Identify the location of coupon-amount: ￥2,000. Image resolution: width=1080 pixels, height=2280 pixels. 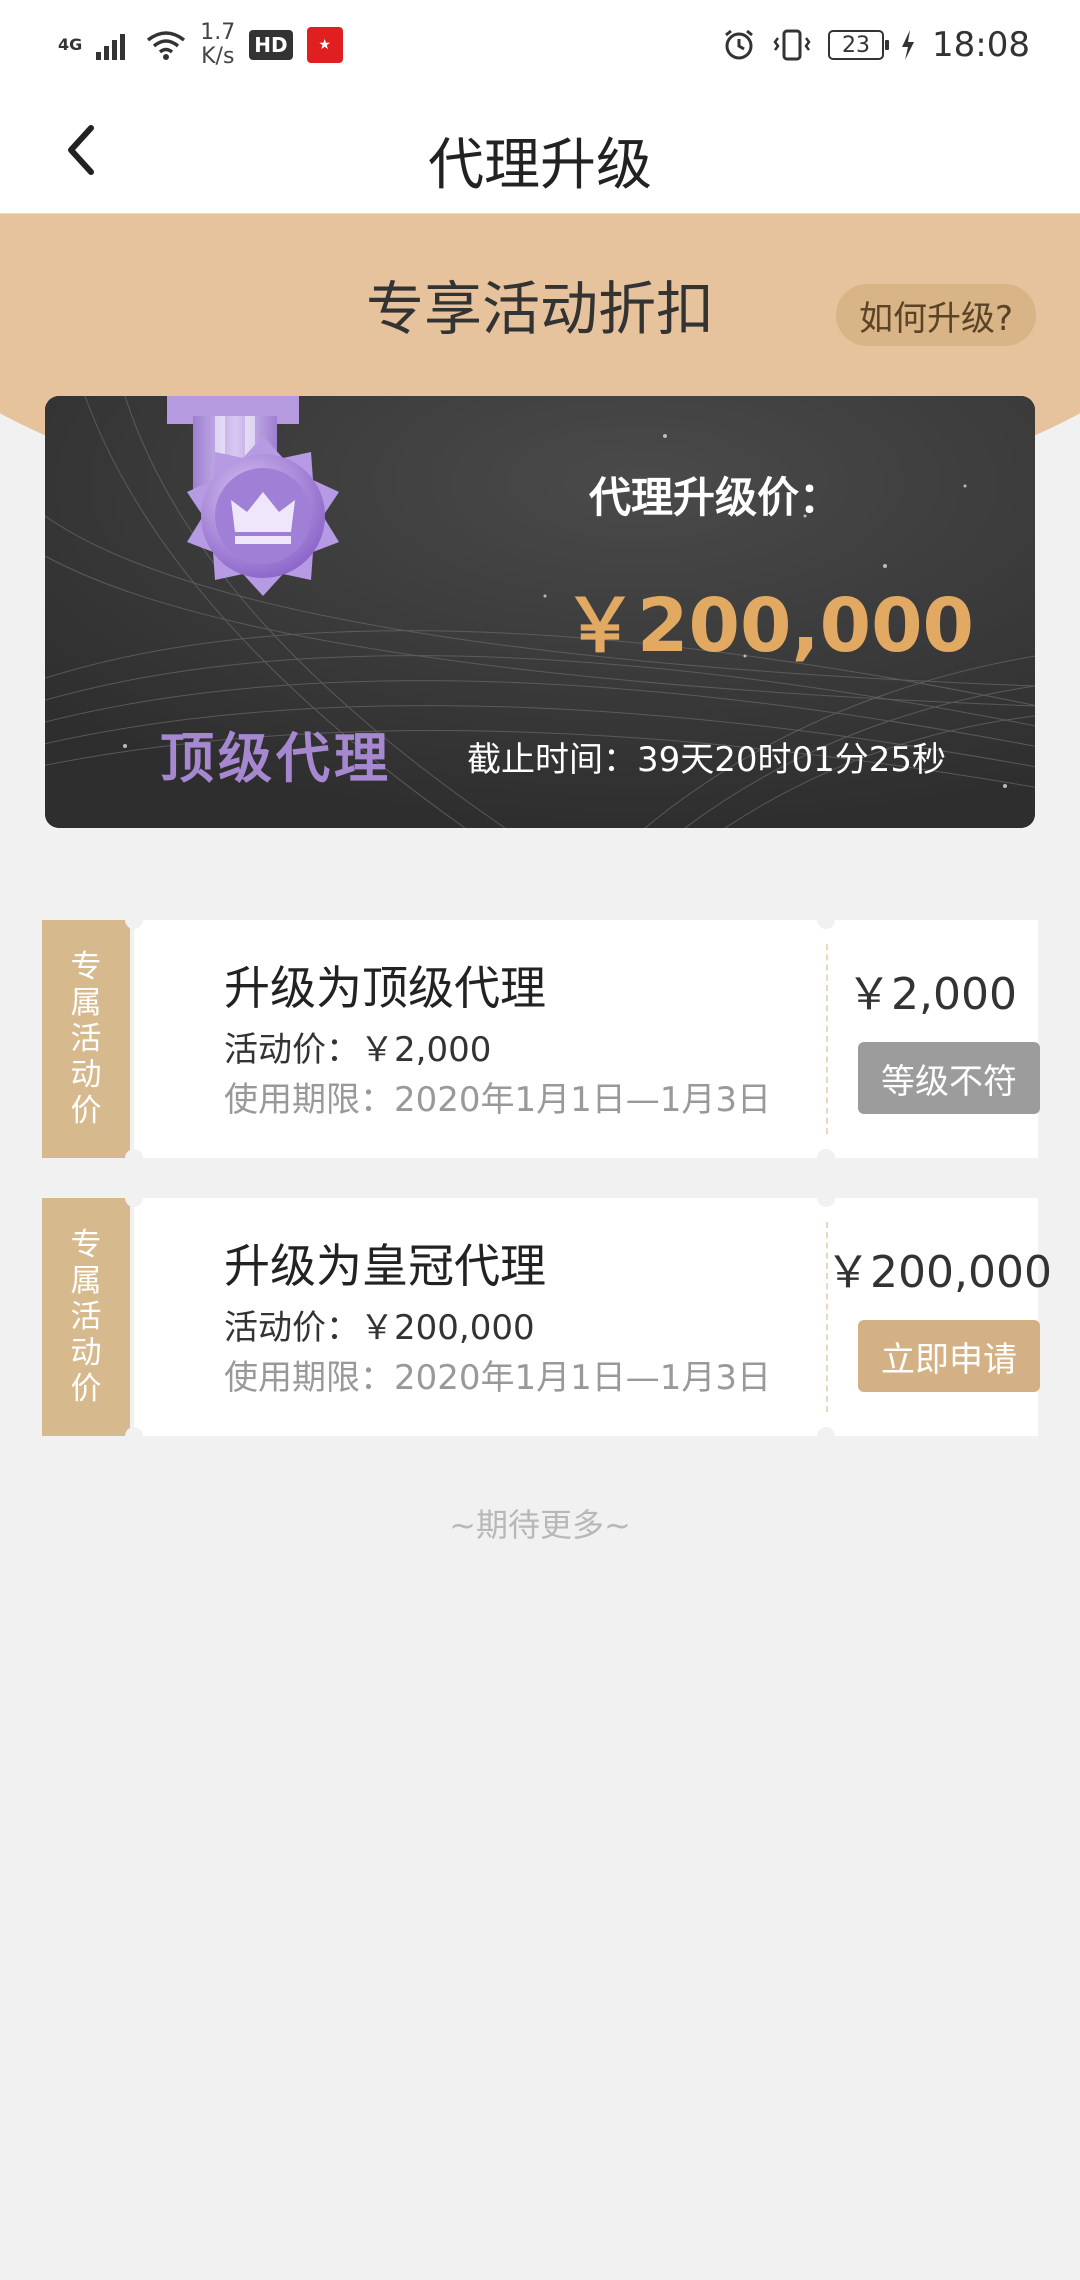
(932, 994).